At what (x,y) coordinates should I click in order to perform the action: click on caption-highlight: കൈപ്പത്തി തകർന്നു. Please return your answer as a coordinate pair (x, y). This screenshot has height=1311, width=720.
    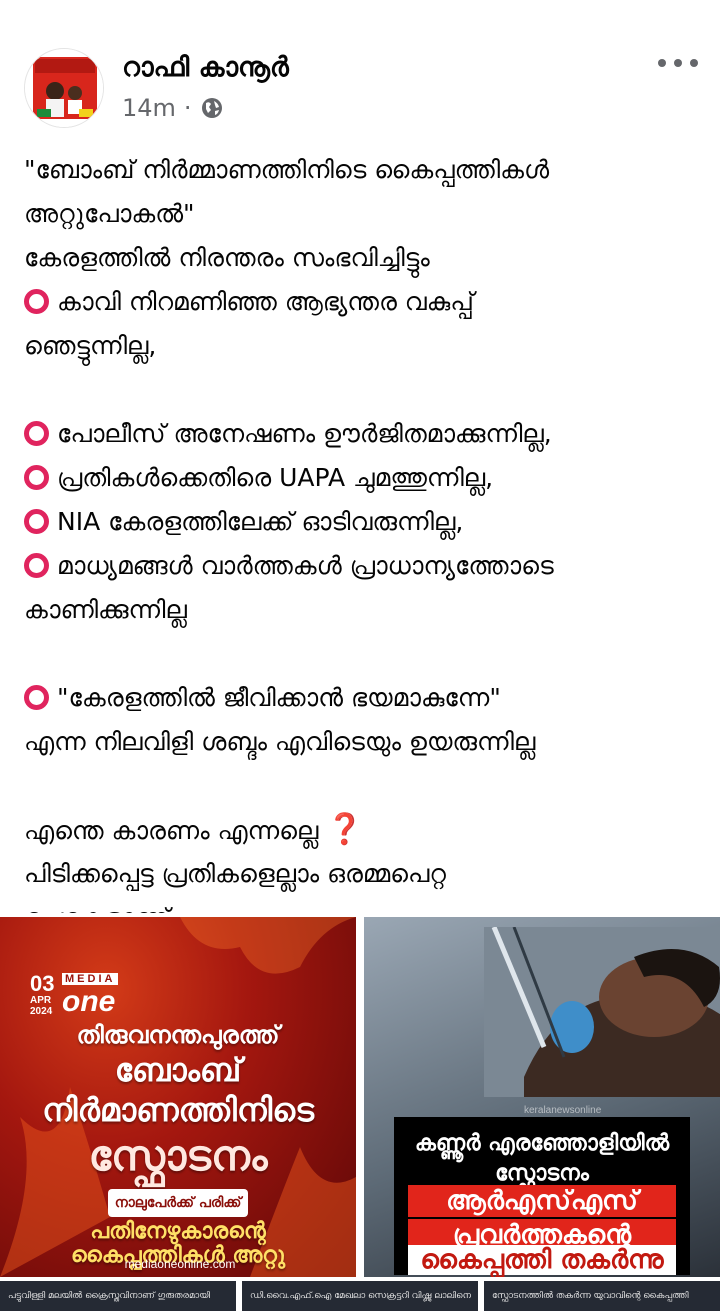
    Looking at the image, I should click on (542, 1260).